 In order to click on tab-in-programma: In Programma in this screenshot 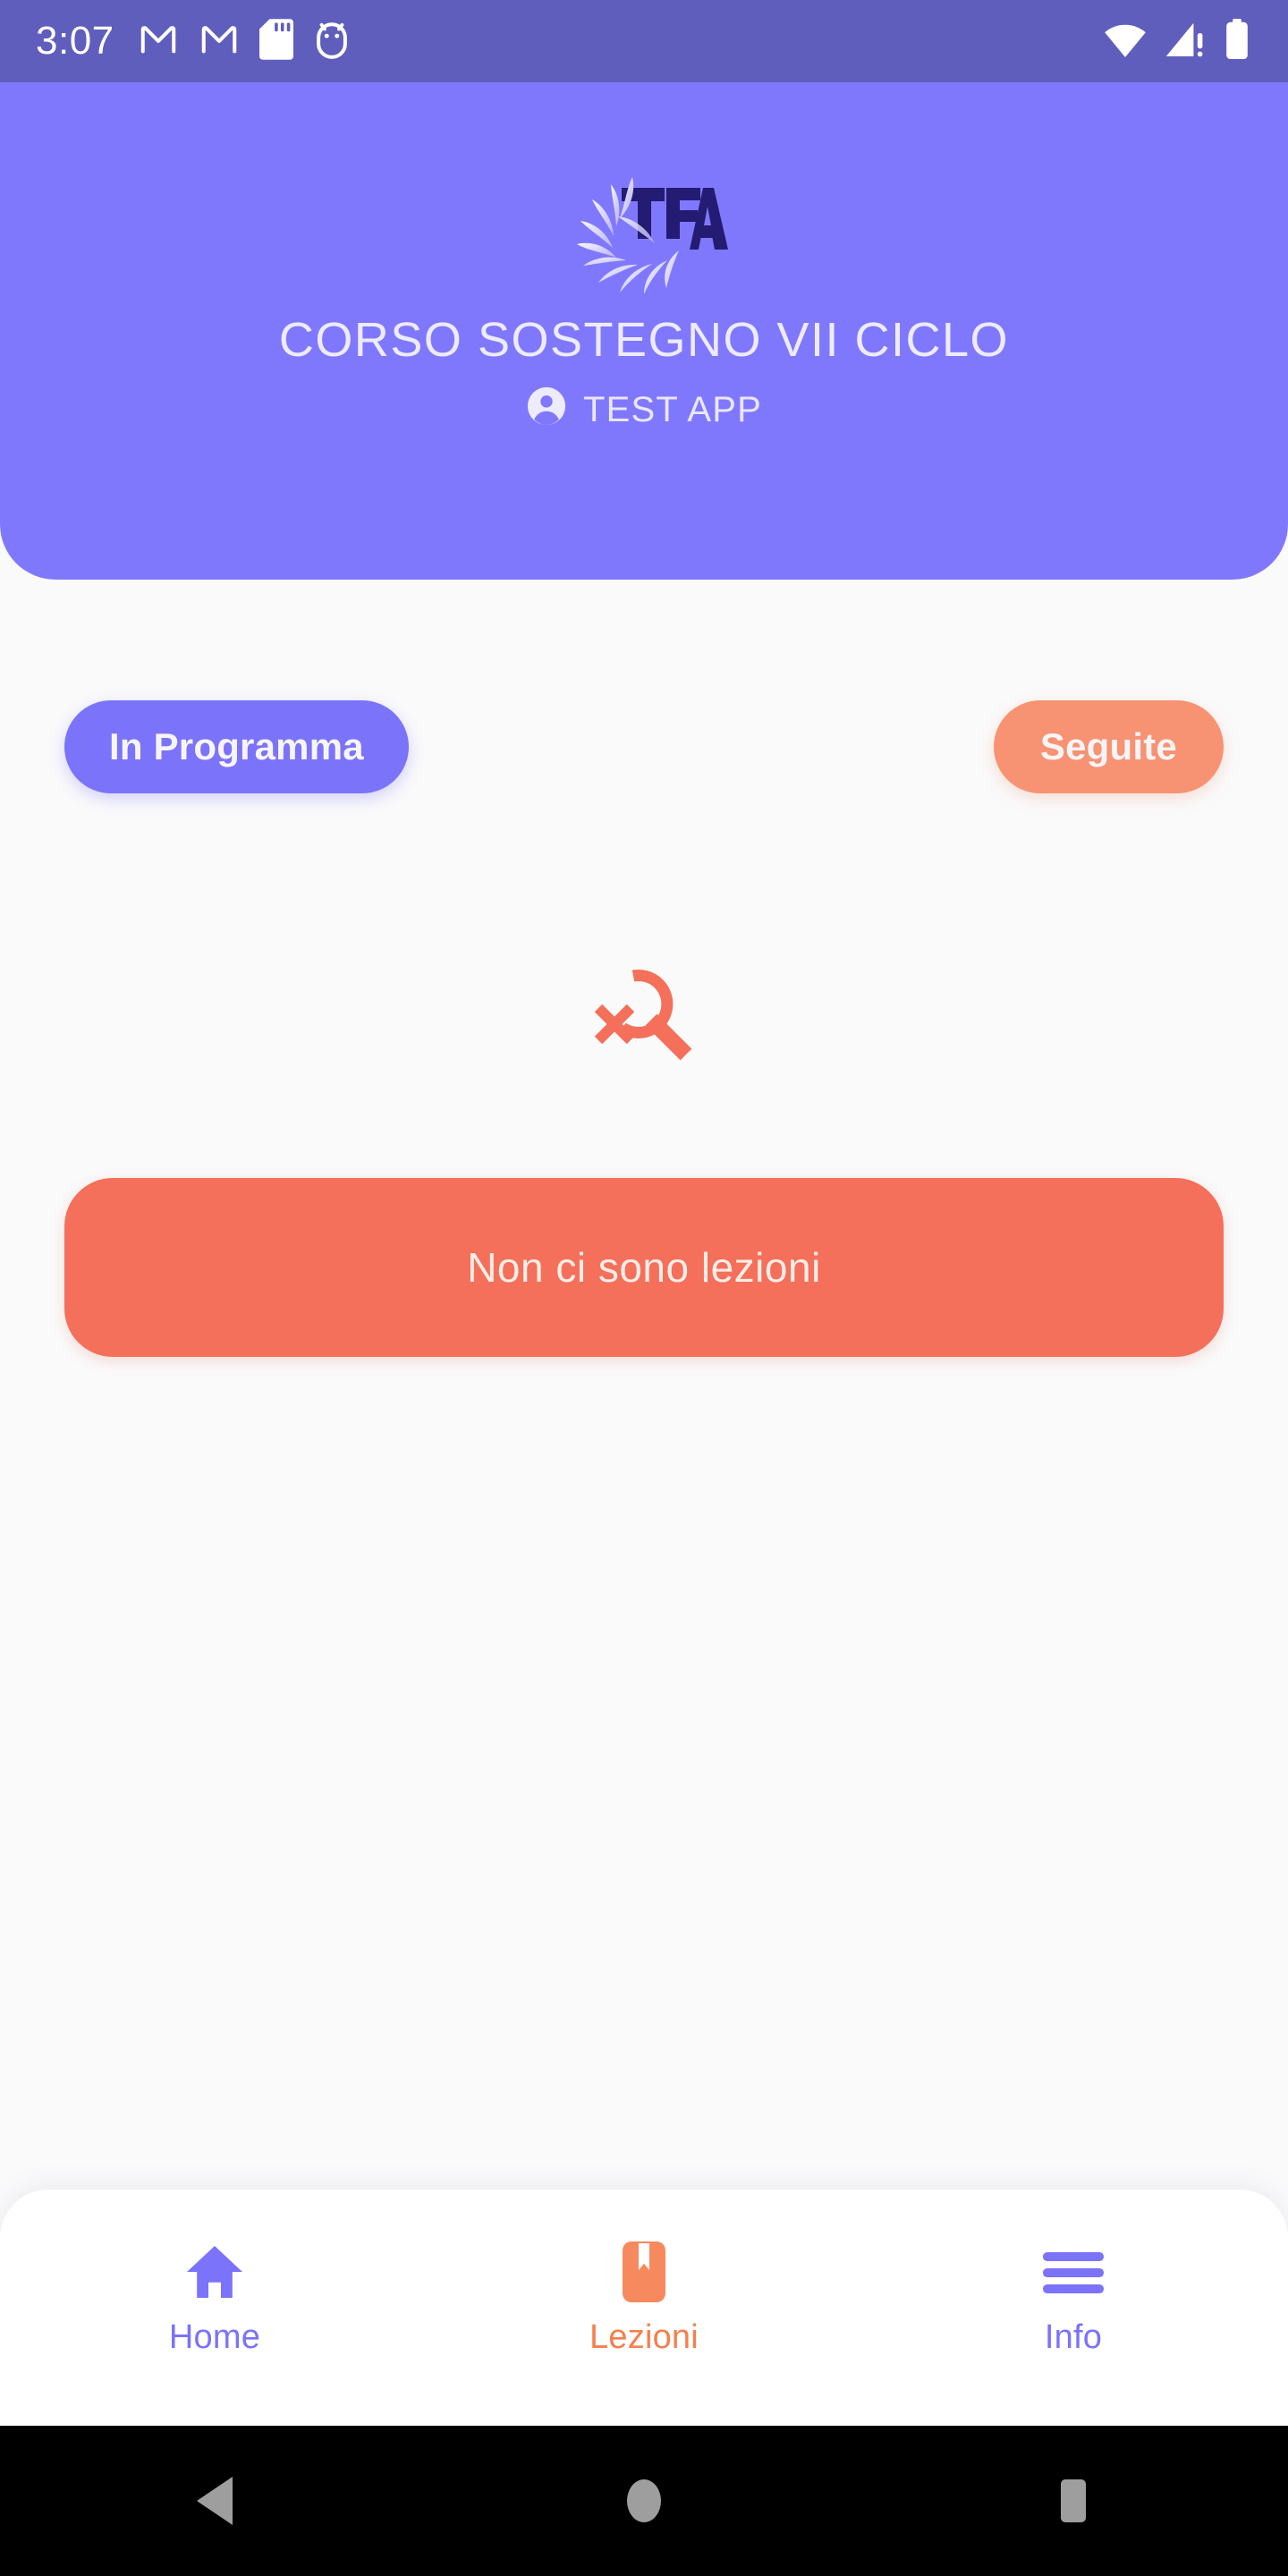, I will do `click(236, 746)`.